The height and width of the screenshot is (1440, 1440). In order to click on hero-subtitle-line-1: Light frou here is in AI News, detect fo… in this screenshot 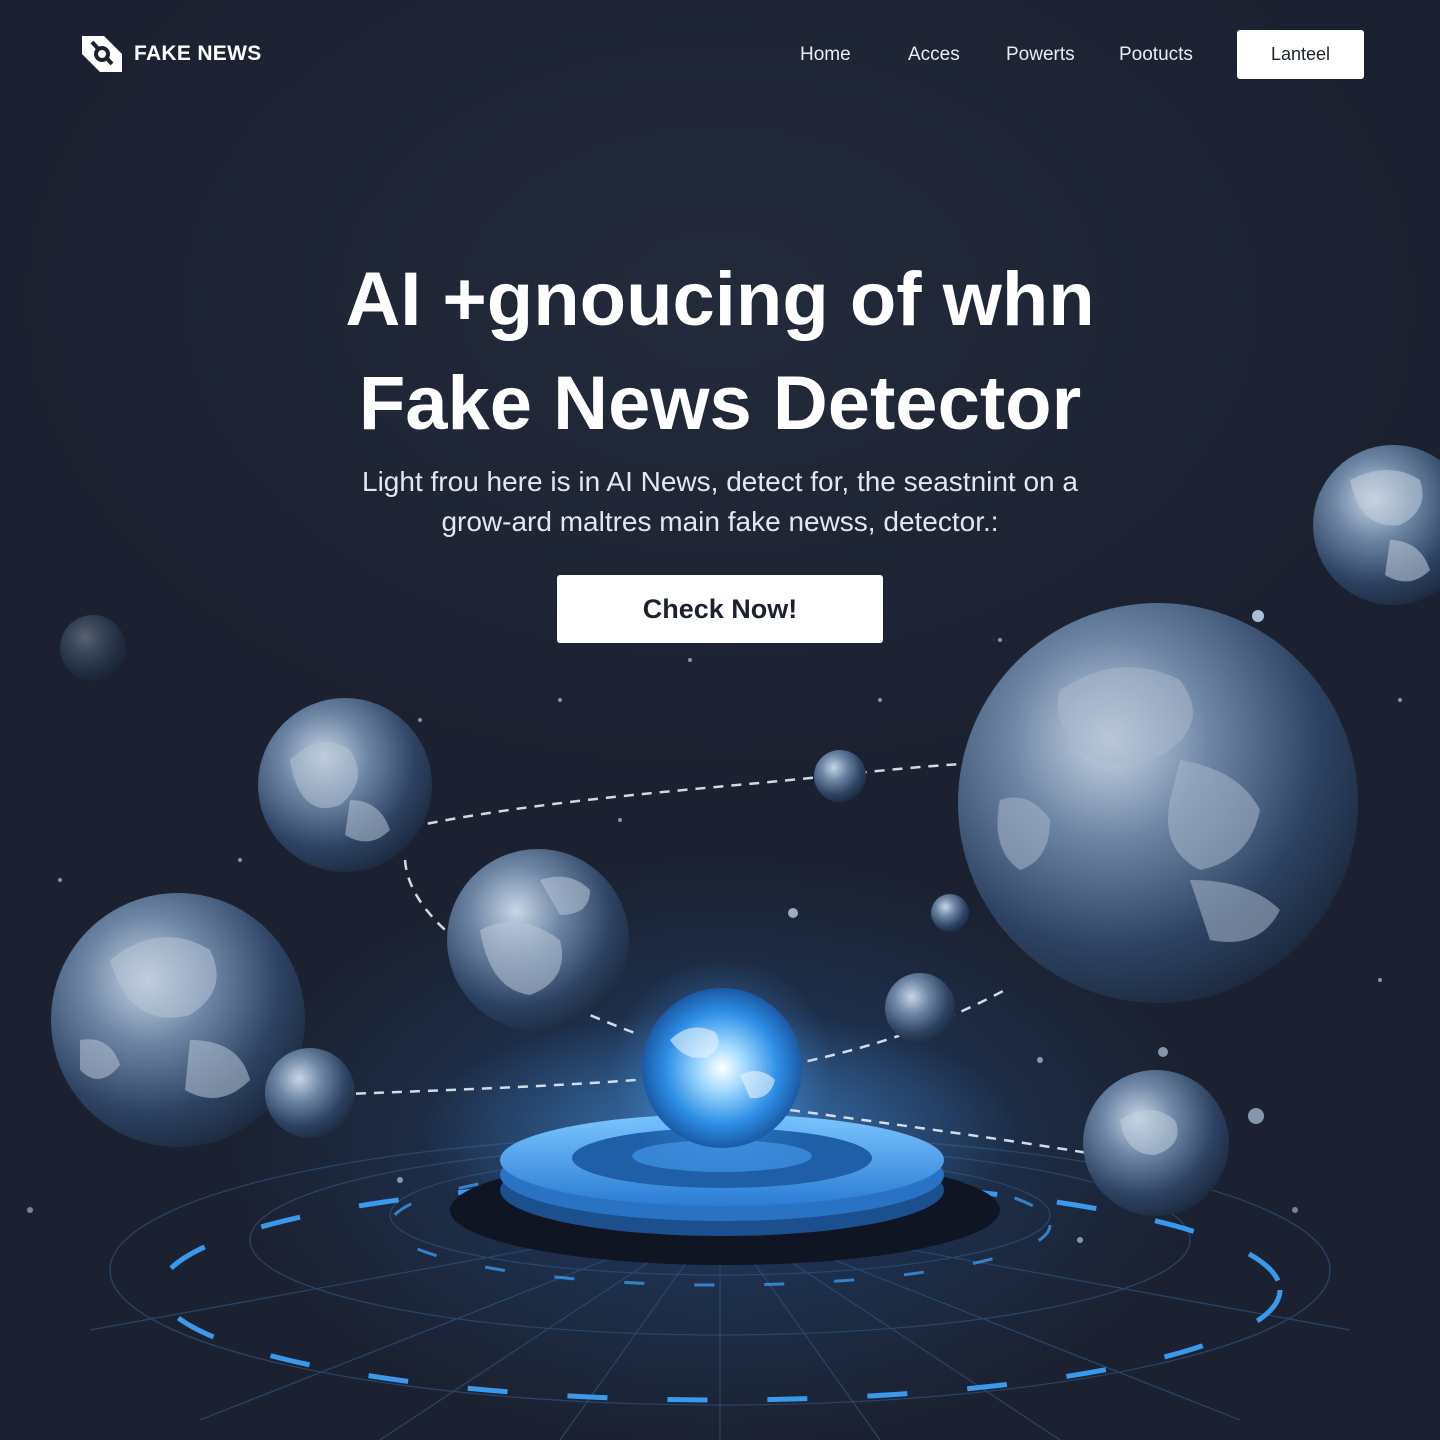, I will do `click(720, 481)`.